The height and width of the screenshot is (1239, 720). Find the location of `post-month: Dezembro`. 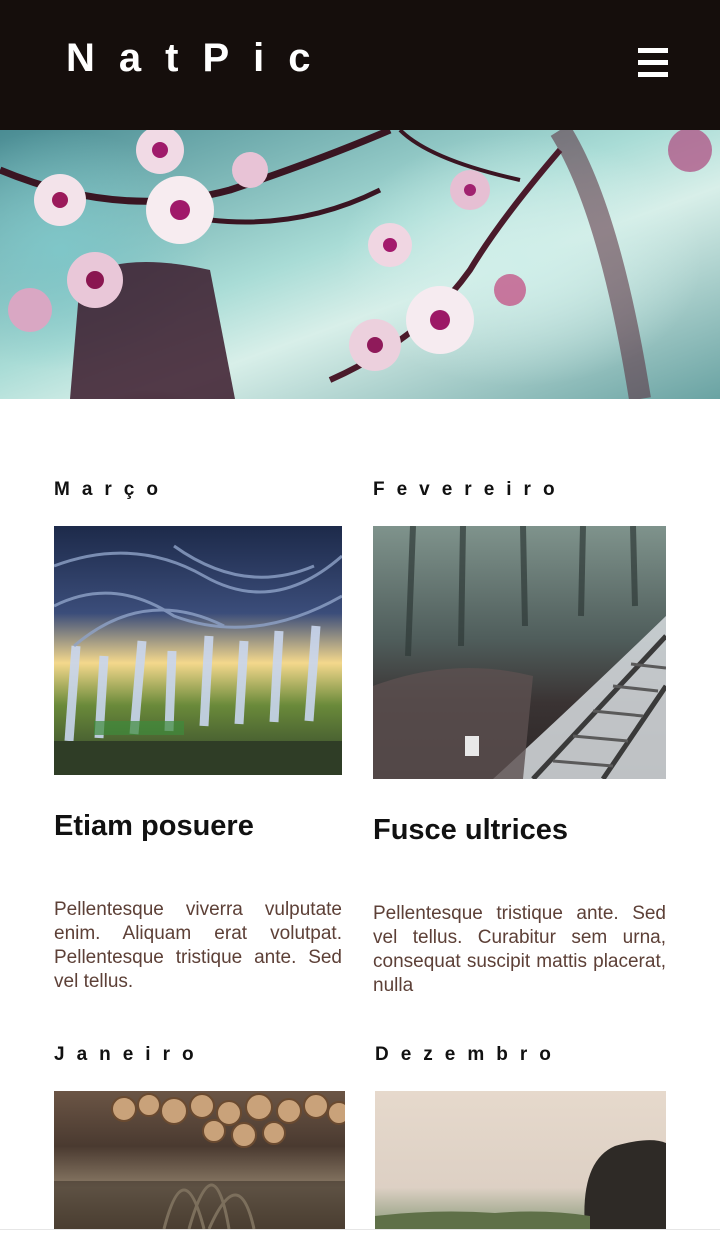

post-month: Dezembro is located at coordinates (469, 1054).